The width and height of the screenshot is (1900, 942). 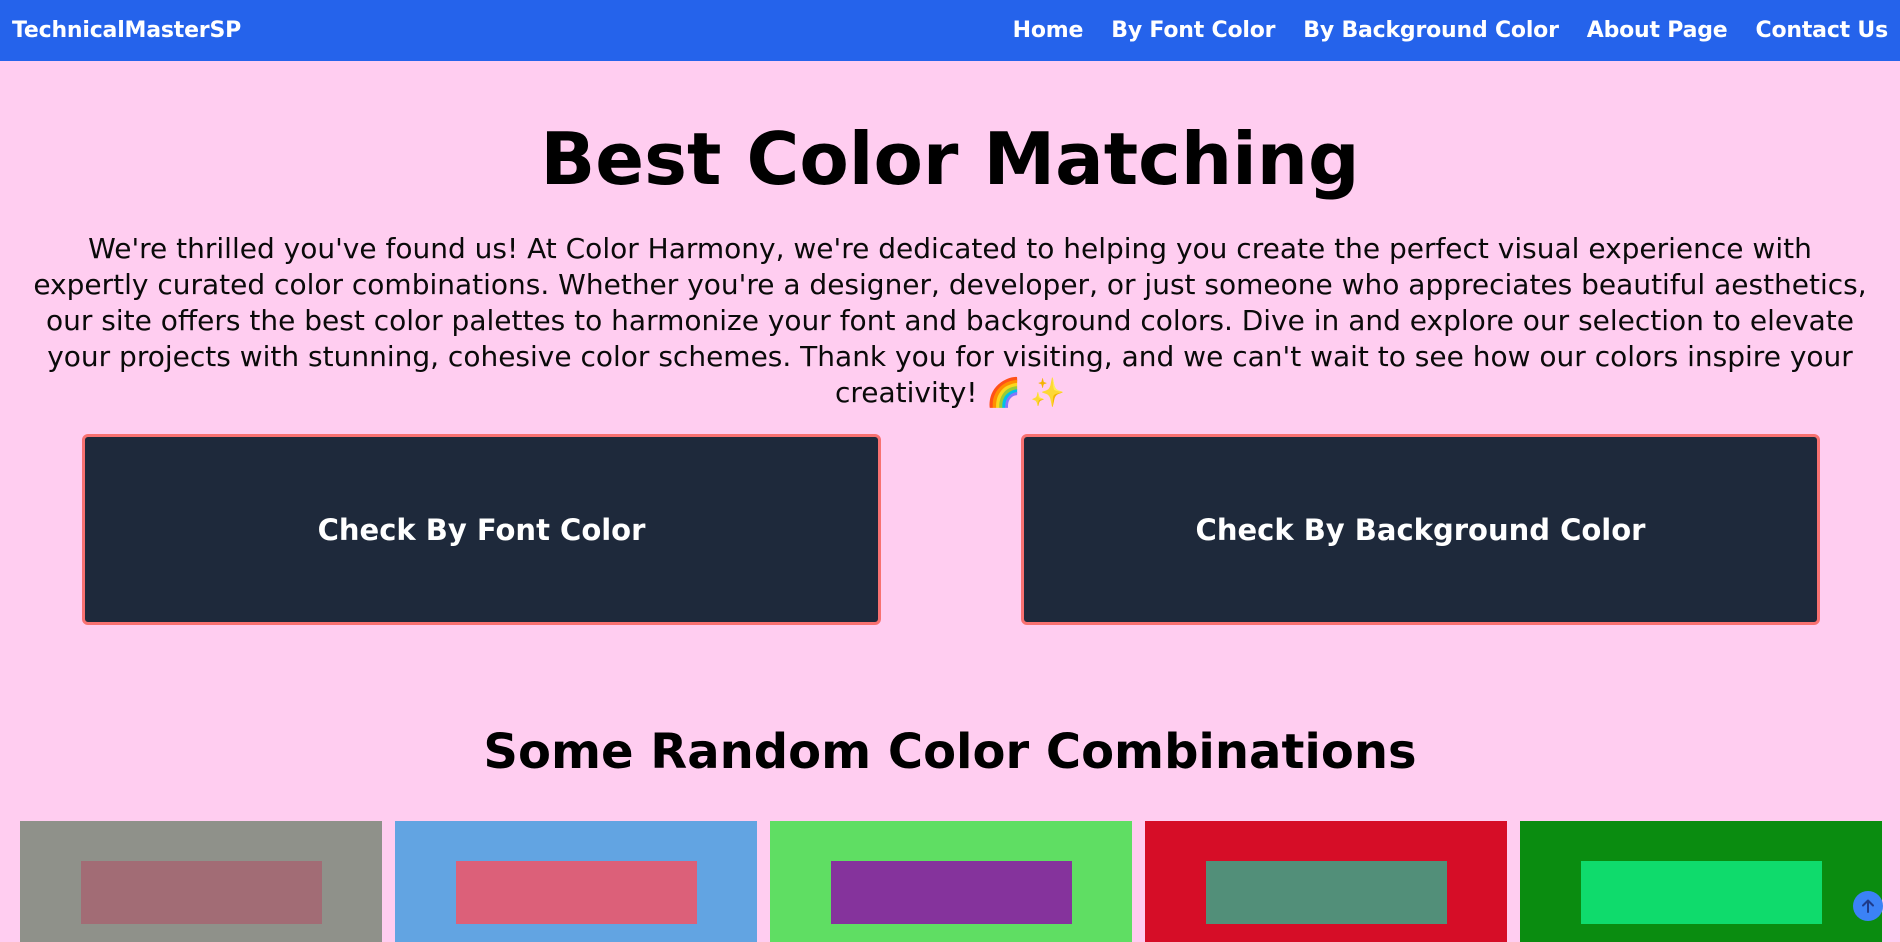 I want to click on nav-by-background-color: By Background Color, so click(x=1431, y=30).